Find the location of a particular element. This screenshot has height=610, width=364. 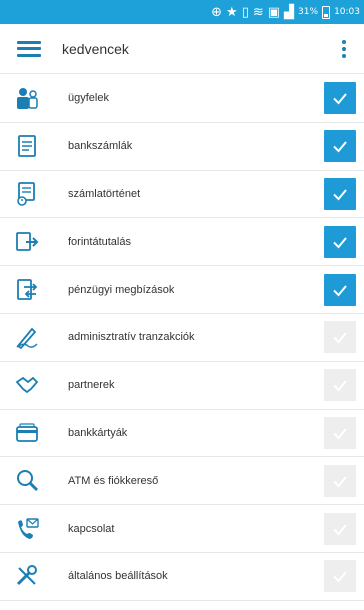

battery-percent: 31% is located at coordinates (308, 12).